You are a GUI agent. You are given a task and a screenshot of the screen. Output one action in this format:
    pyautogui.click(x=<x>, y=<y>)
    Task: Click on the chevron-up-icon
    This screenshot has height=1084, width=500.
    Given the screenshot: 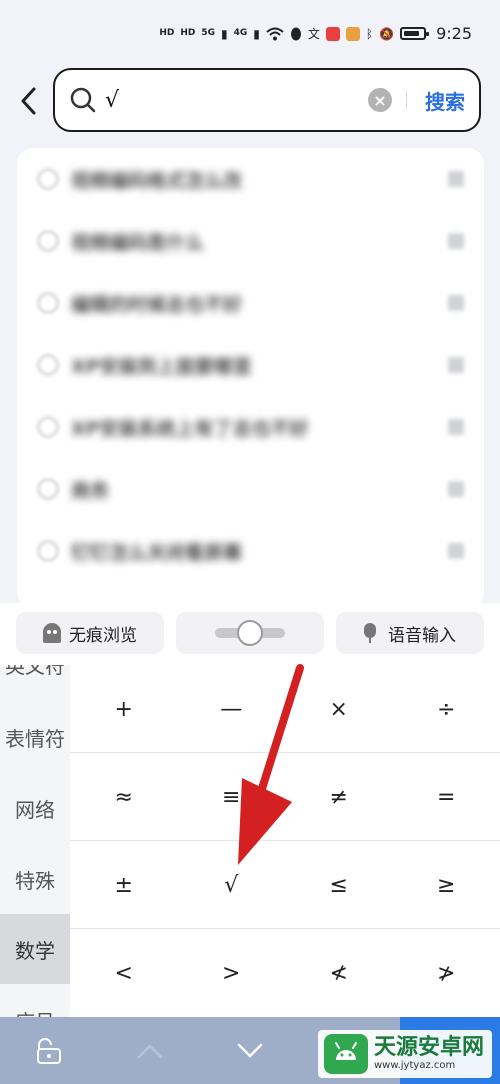 What is the action you would take?
    pyautogui.click(x=150, y=1051)
    